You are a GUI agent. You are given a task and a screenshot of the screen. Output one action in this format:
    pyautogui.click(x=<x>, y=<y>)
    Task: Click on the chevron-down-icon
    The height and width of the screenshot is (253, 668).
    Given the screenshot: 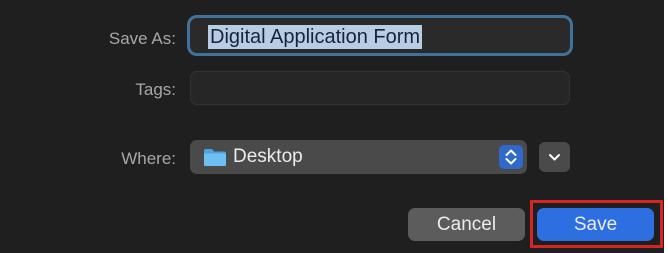 What is the action you would take?
    pyautogui.click(x=554, y=157)
    